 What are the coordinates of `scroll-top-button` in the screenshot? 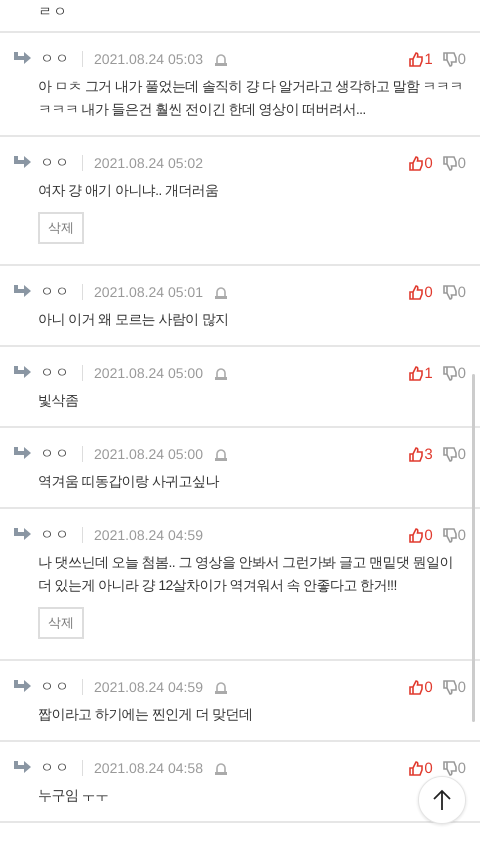 It's located at (442, 800).